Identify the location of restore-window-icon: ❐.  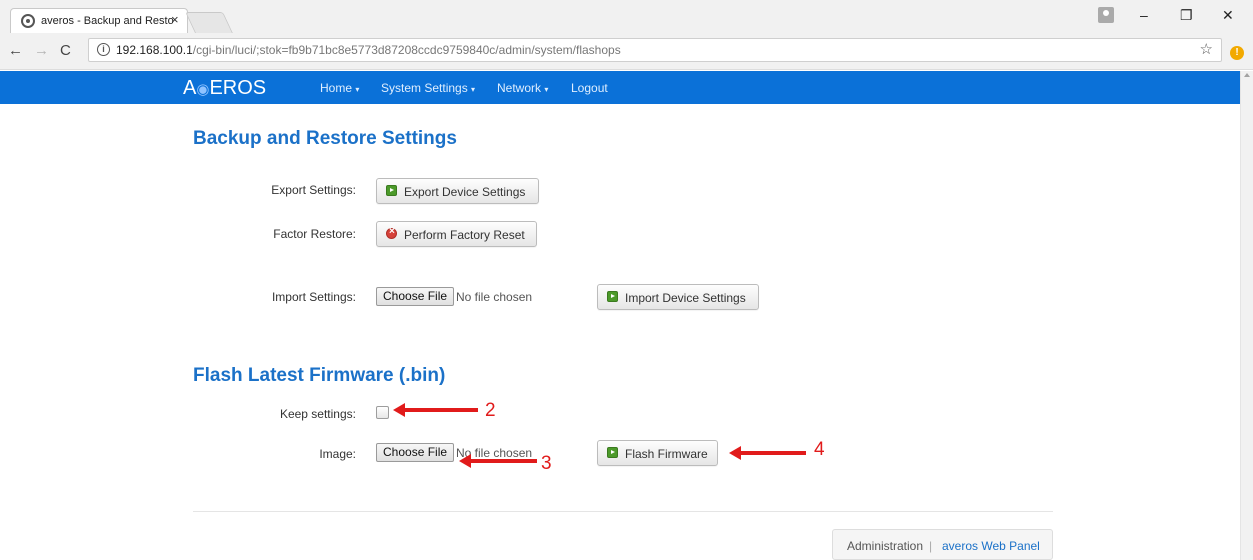
(1186, 15).